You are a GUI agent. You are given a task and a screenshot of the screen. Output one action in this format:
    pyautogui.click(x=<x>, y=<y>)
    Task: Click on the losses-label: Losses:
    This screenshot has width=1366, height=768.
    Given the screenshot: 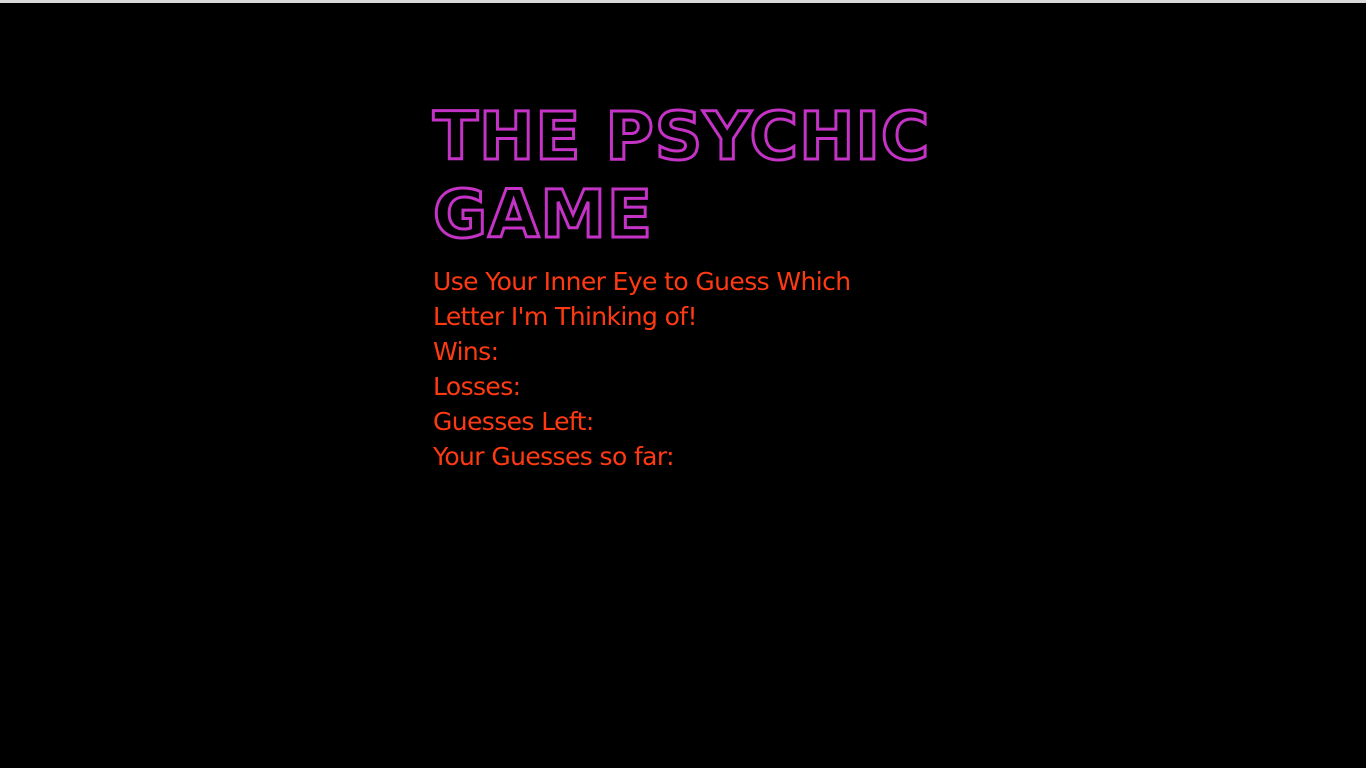 What is the action you would take?
    pyautogui.click(x=477, y=386)
    